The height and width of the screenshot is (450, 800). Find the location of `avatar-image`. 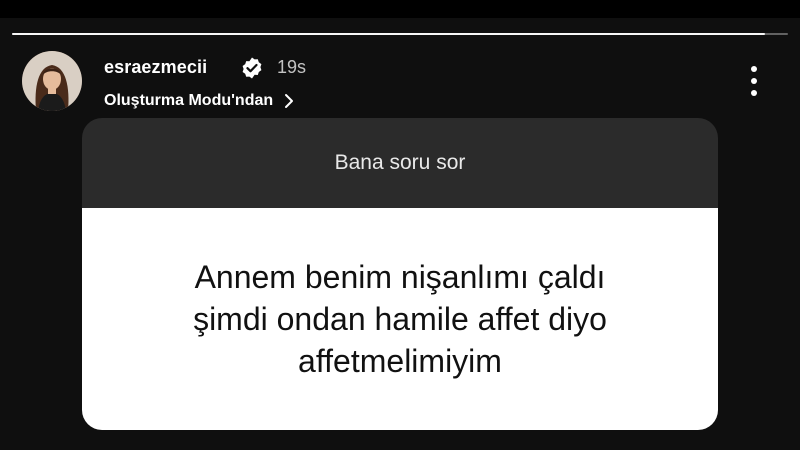

avatar-image is located at coordinates (52, 81).